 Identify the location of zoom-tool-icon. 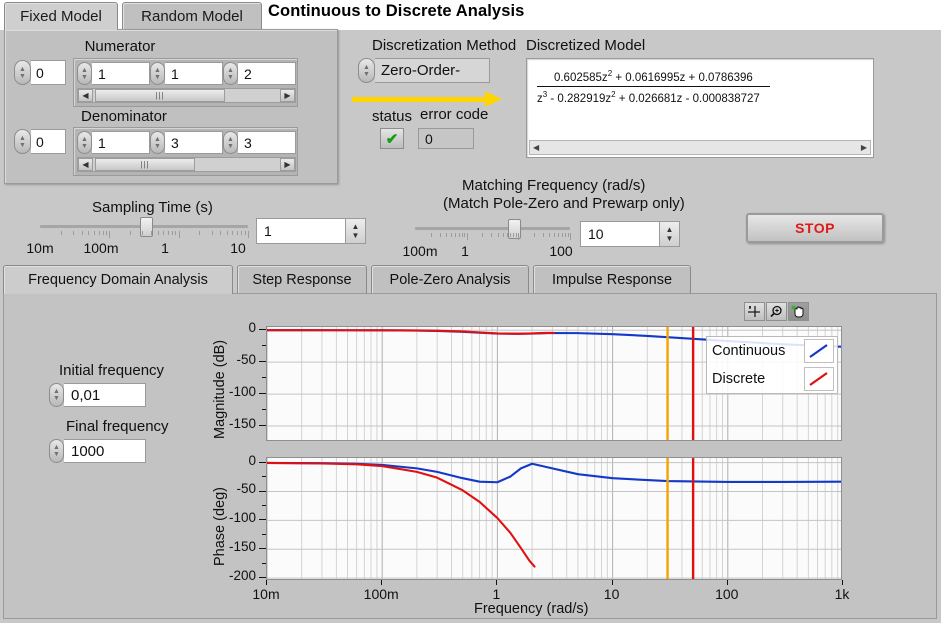
(776, 311).